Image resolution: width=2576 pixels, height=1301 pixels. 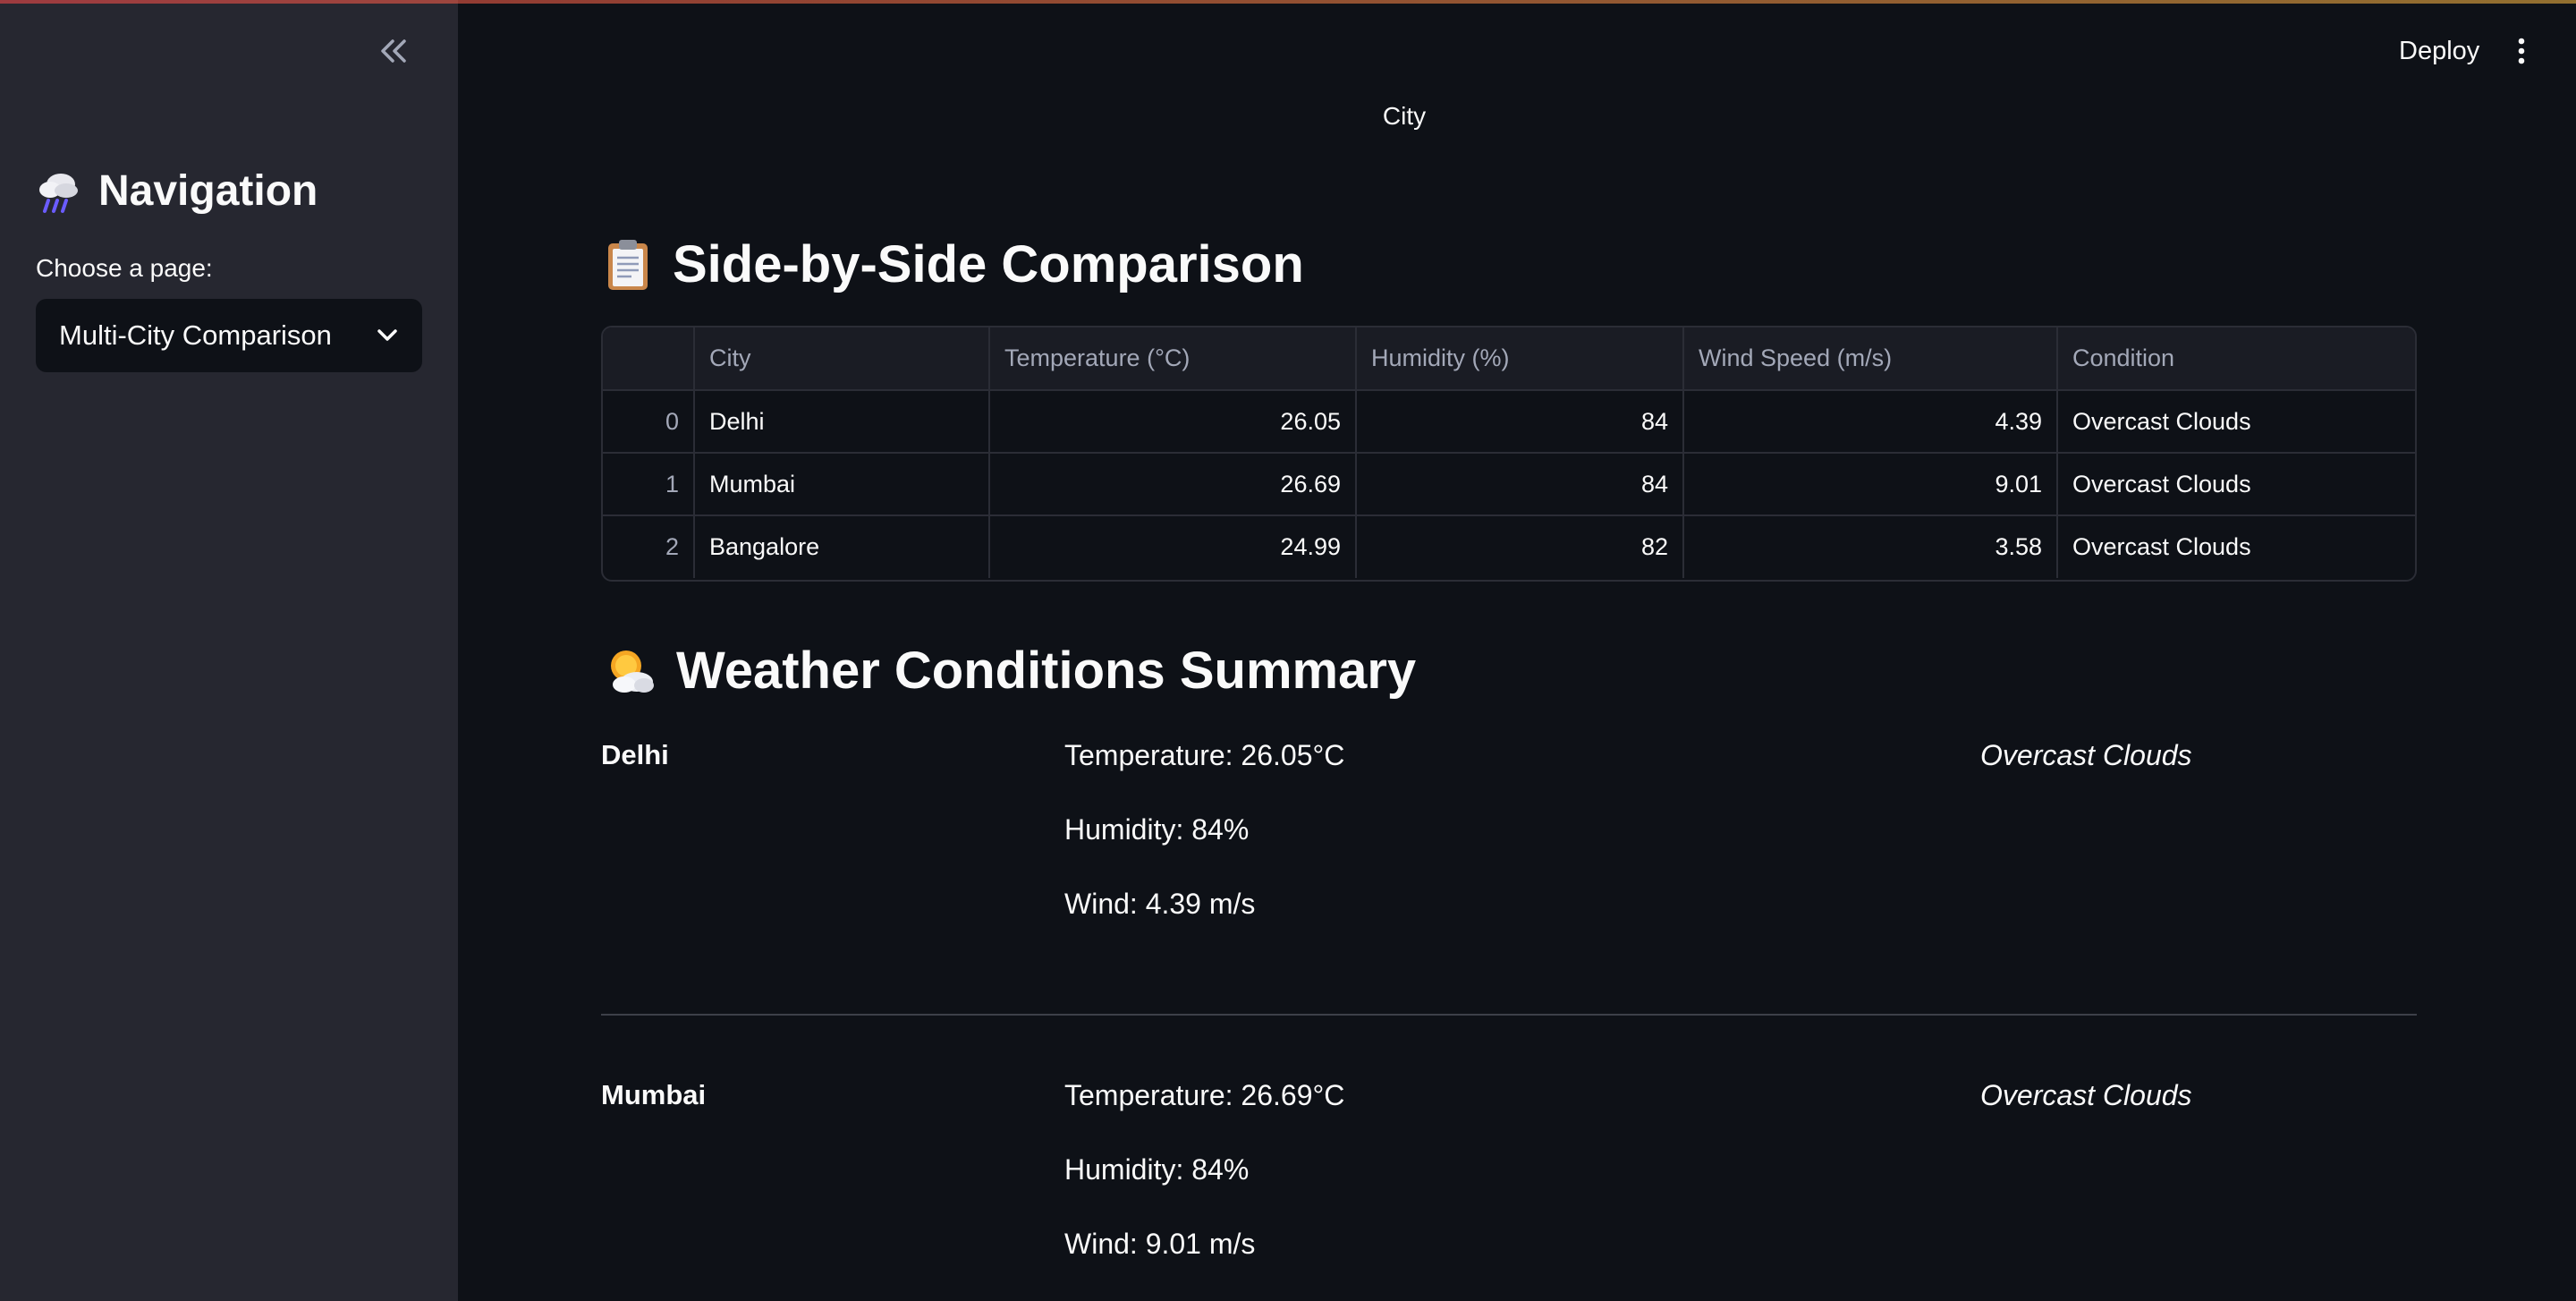 What do you see at coordinates (628, 264) in the screenshot?
I see `clipboard-icon` at bounding box center [628, 264].